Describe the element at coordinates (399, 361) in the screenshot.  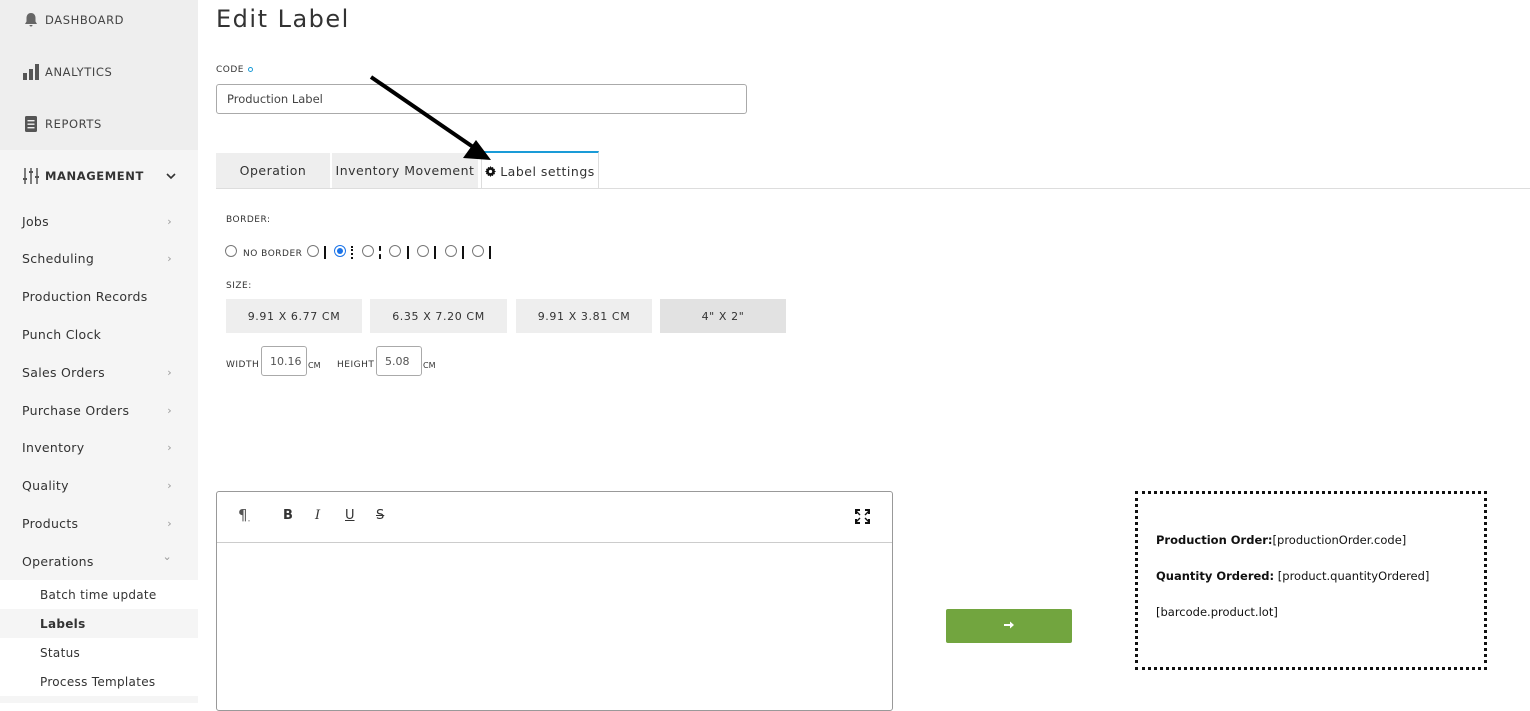
I see `height-input` at that location.